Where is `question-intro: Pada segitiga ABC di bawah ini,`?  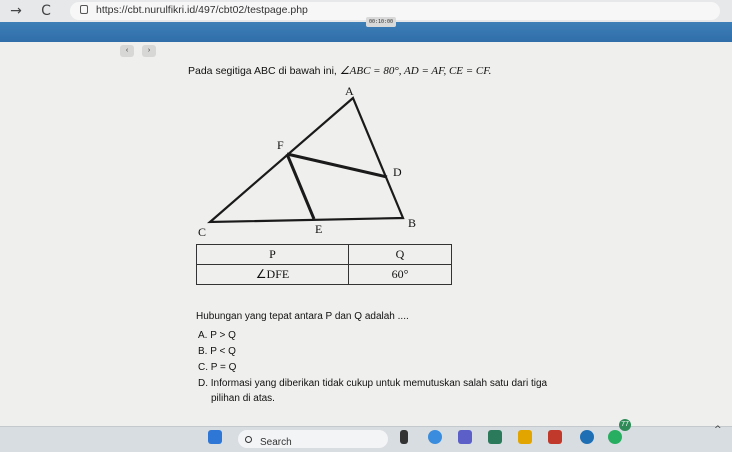
question-intro: Pada segitiga ABC di bawah ini, is located at coordinates (262, 71).